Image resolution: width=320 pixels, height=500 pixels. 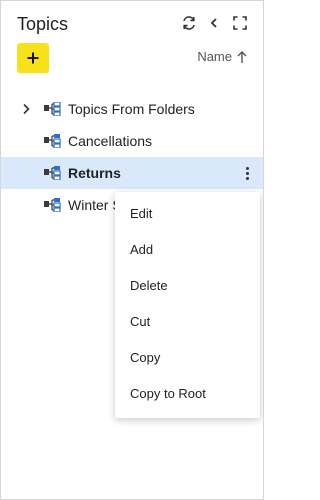 What do you see at coordinates (187, 394) in the screenshot?
I see `menu-item-copy-to-root: Copy to Root` at bounding box center [187, 394].